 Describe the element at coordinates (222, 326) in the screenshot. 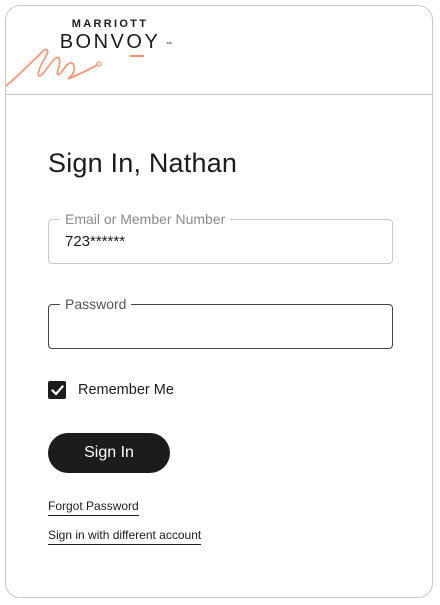

I see `password-input` at that location.